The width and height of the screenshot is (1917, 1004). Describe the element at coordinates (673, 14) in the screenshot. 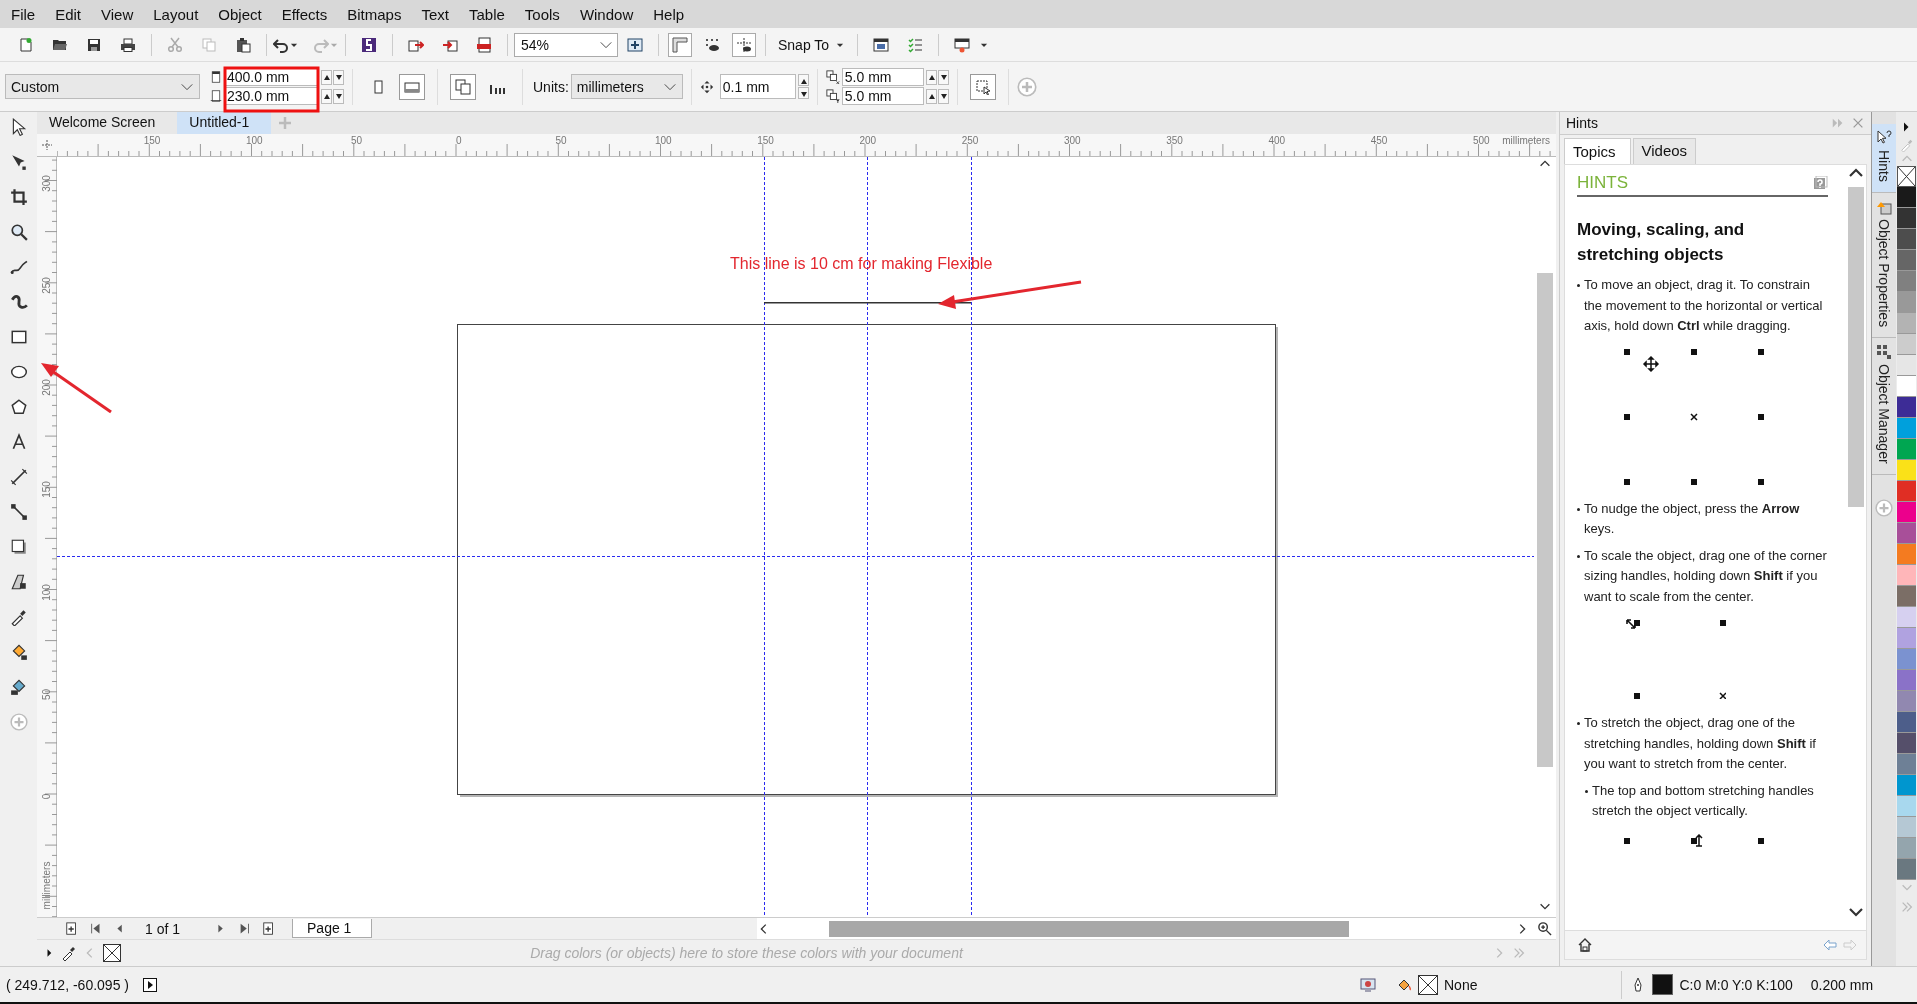

I see `menu-item: Help` at that location.